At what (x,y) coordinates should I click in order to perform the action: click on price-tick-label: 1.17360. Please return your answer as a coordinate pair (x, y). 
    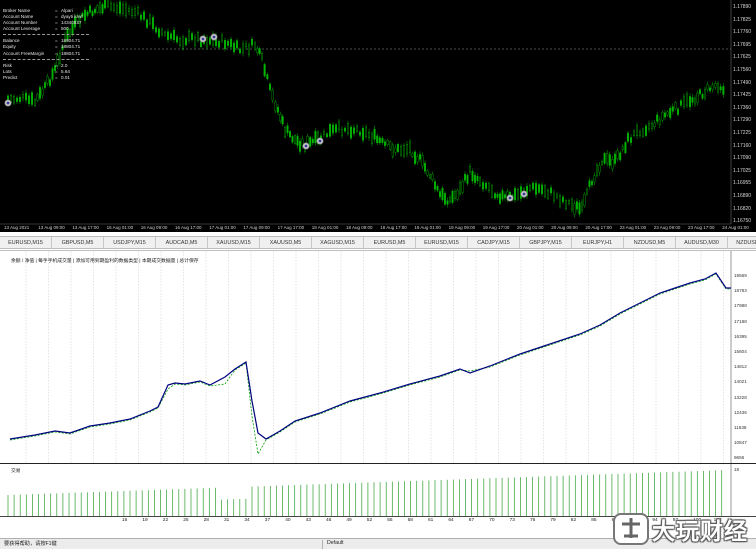
    Looking at the image, I should click on (742, 107).